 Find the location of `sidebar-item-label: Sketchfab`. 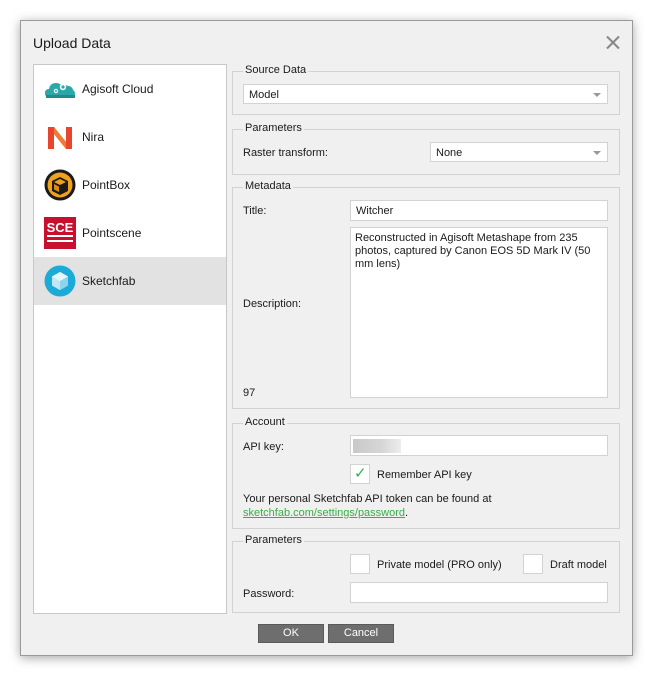

sidebar-item-label: Sketchfab is located at coordinates (109, 281).